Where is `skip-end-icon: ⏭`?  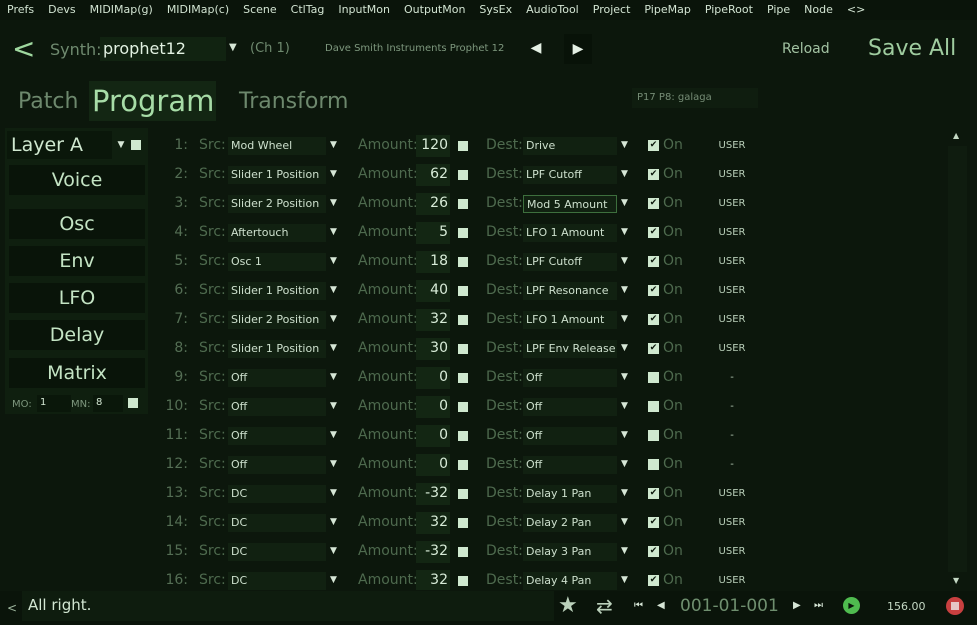 skip-end-icon: ⏭ is located at coordinates (818, 605).